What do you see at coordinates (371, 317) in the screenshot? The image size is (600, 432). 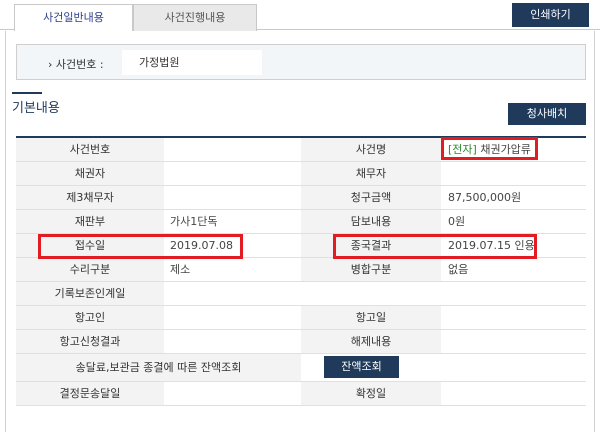 I see `row-header: 항고일` at bounding box center [371, 317].